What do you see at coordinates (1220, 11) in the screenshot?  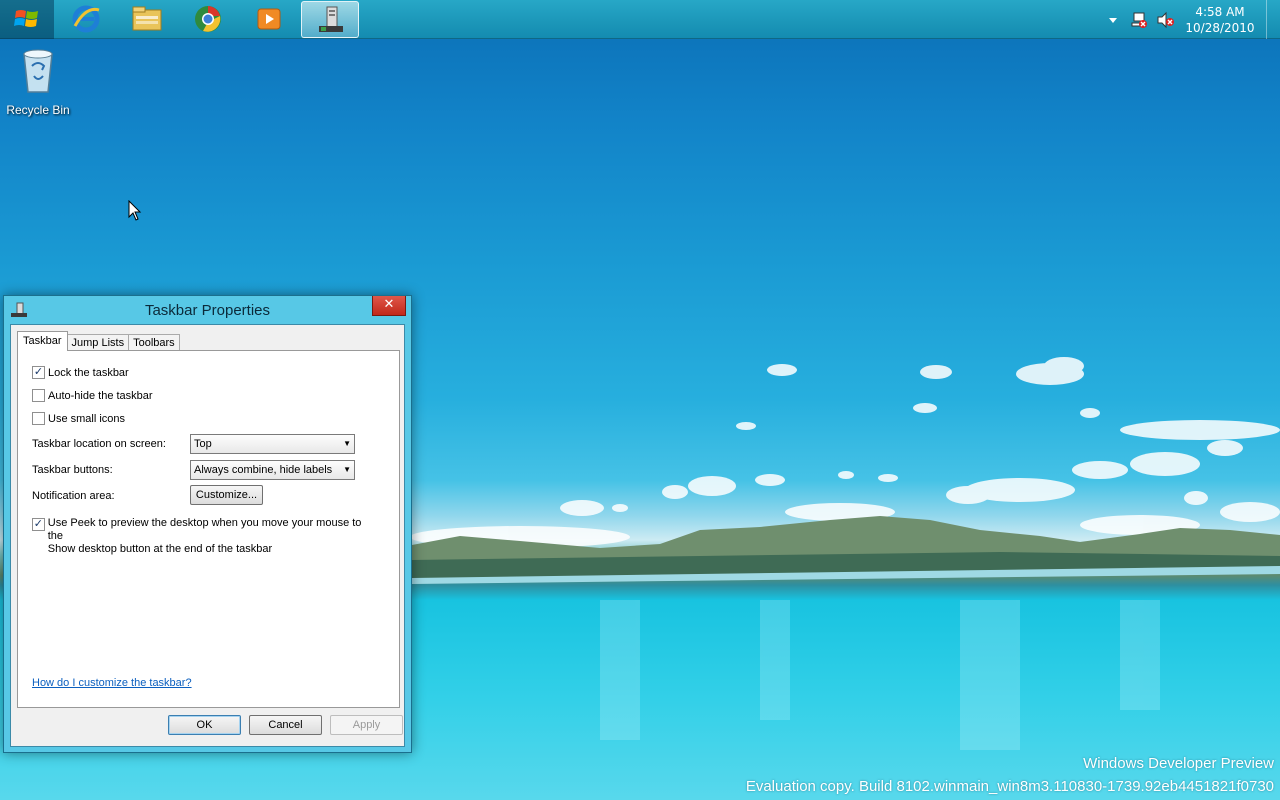 I see `clock-time: 4:58 AM` at bounding box center [1220, 11].